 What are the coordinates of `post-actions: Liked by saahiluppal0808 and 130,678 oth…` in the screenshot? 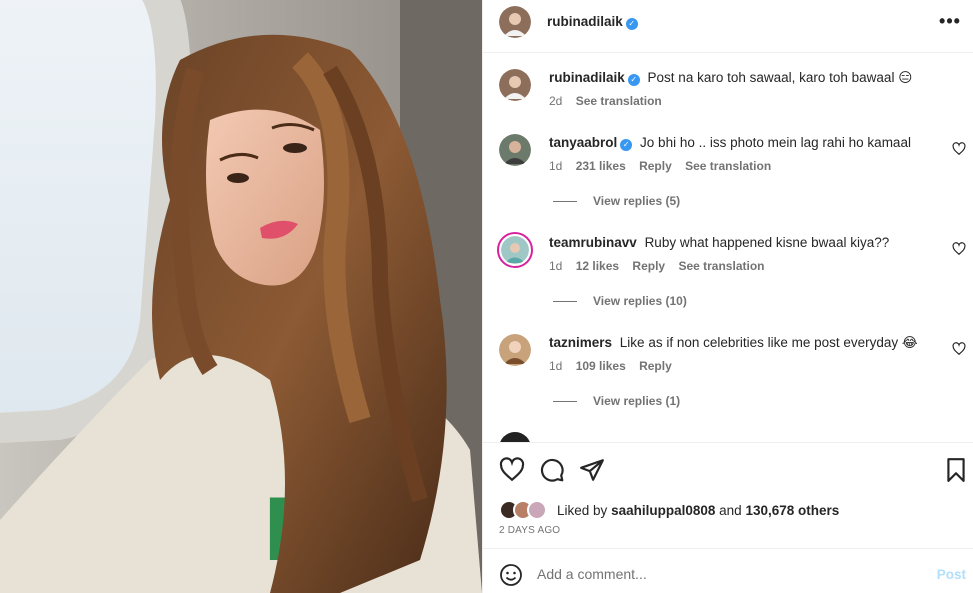 It's located at (728, 495).